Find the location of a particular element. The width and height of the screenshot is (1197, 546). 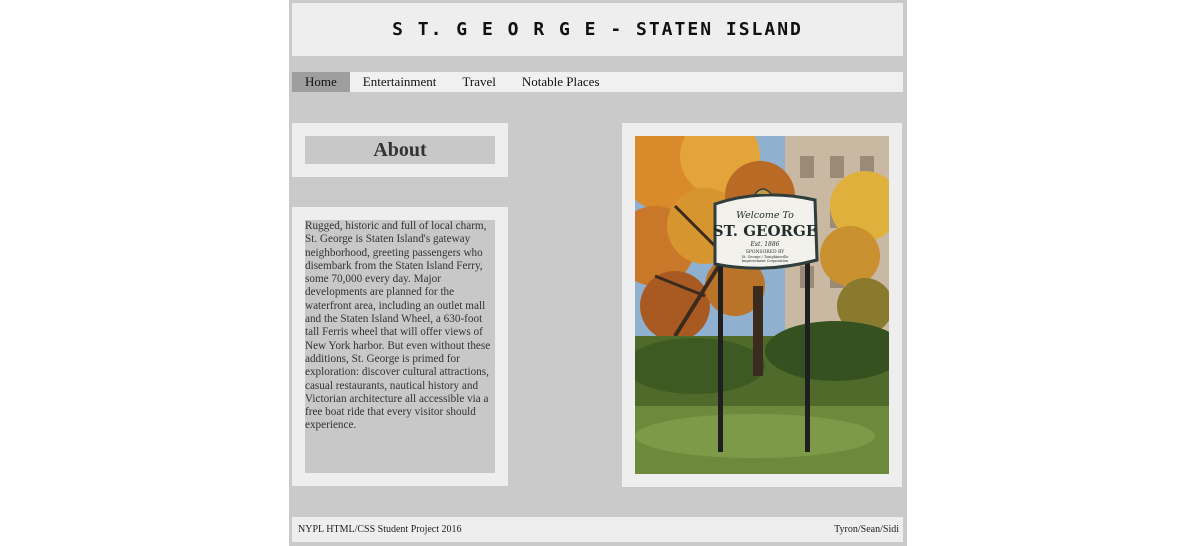

footer-authors: Tyron/Sean/Sidi is located at coordinates (866, 529).